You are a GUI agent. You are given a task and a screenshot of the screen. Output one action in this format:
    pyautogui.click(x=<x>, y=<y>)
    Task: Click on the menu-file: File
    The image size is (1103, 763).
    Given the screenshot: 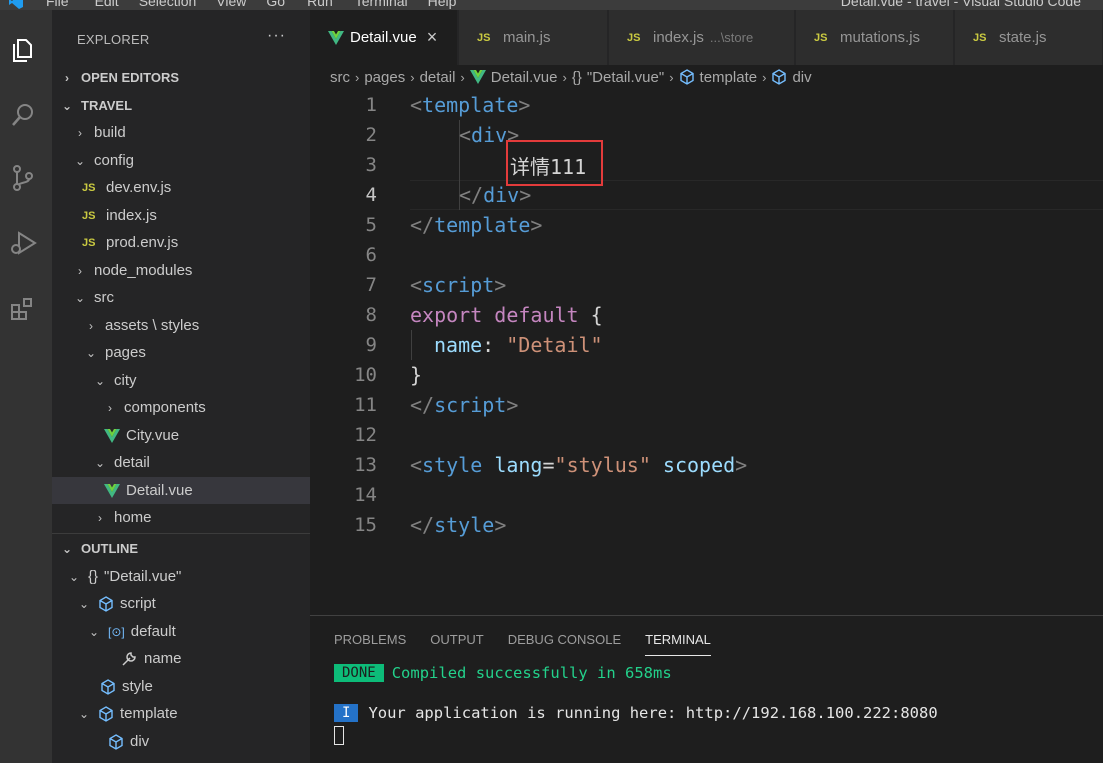 What is the action you would take?
    pyautogui.click(x=57, y=4)
    